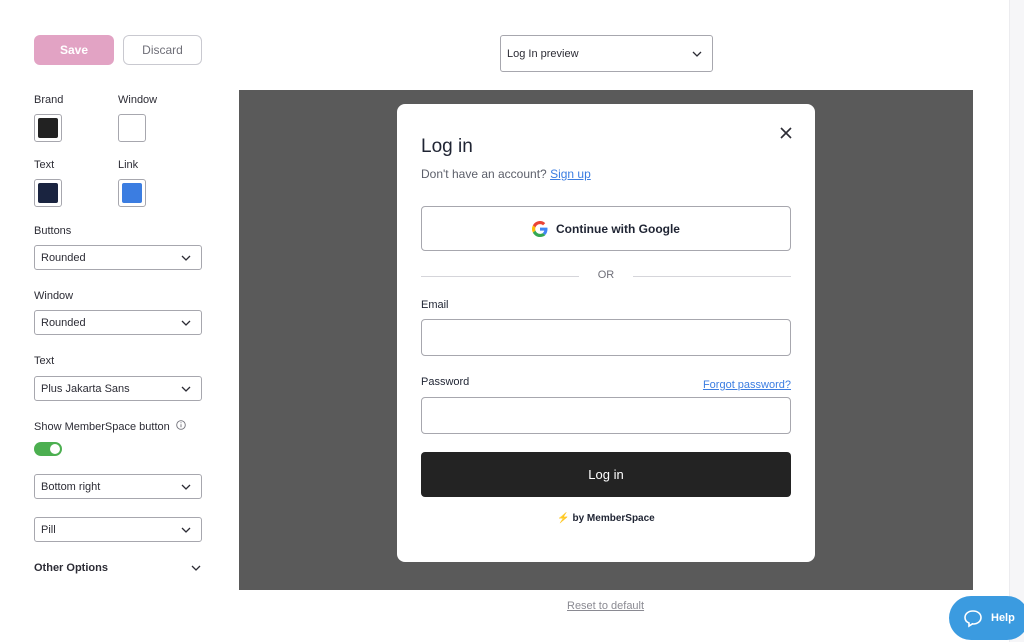 The height and width of the screenshot is (642, 1024). Describe the element at coordinates (606, 474) in the screenshot. I see `log-in-button: Log in` at that location.